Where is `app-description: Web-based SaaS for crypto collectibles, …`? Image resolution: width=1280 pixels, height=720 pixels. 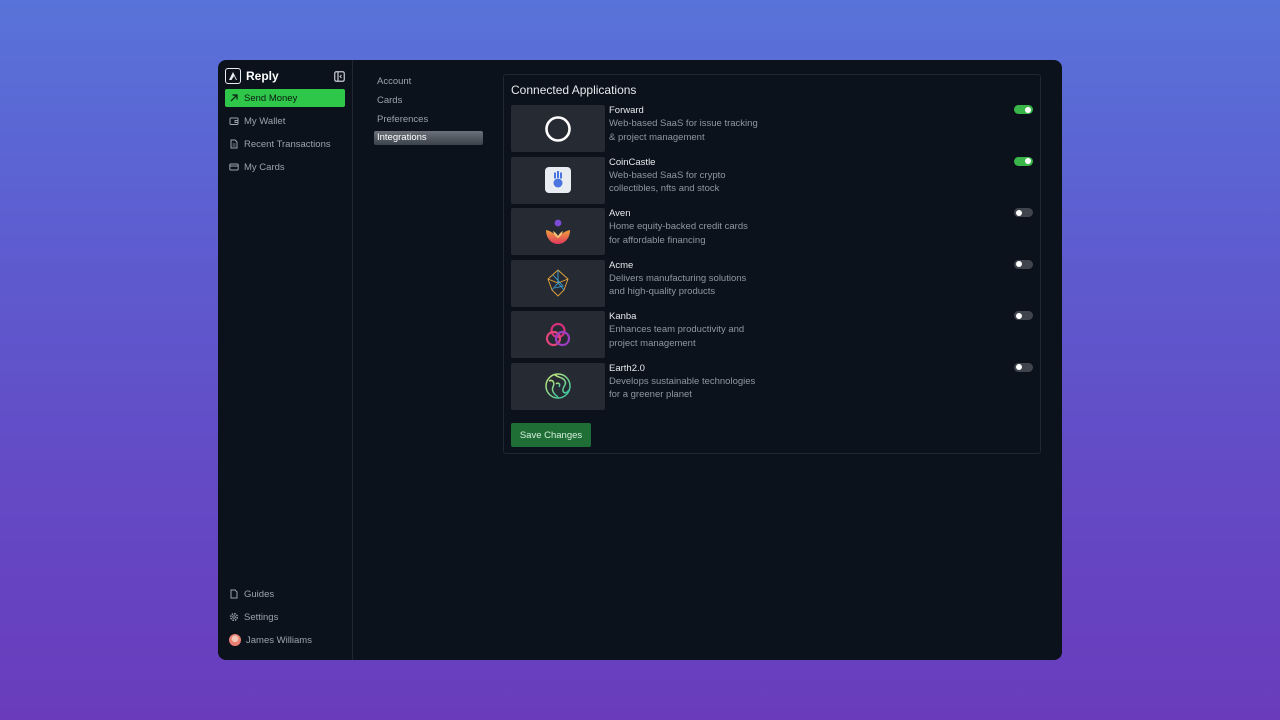
app-description: Web-based SaaS for crypto collectibles, … is located at coordinates (667, 182).